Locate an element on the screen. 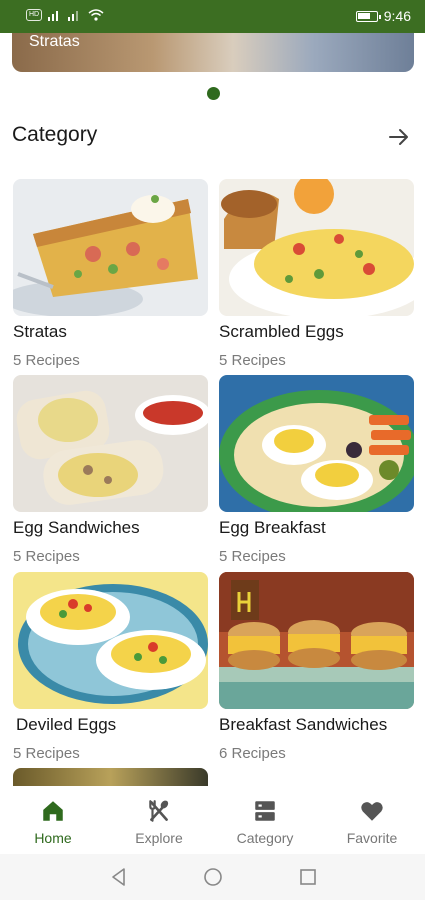  nav-label: Home is located at coordinates (53, 838).